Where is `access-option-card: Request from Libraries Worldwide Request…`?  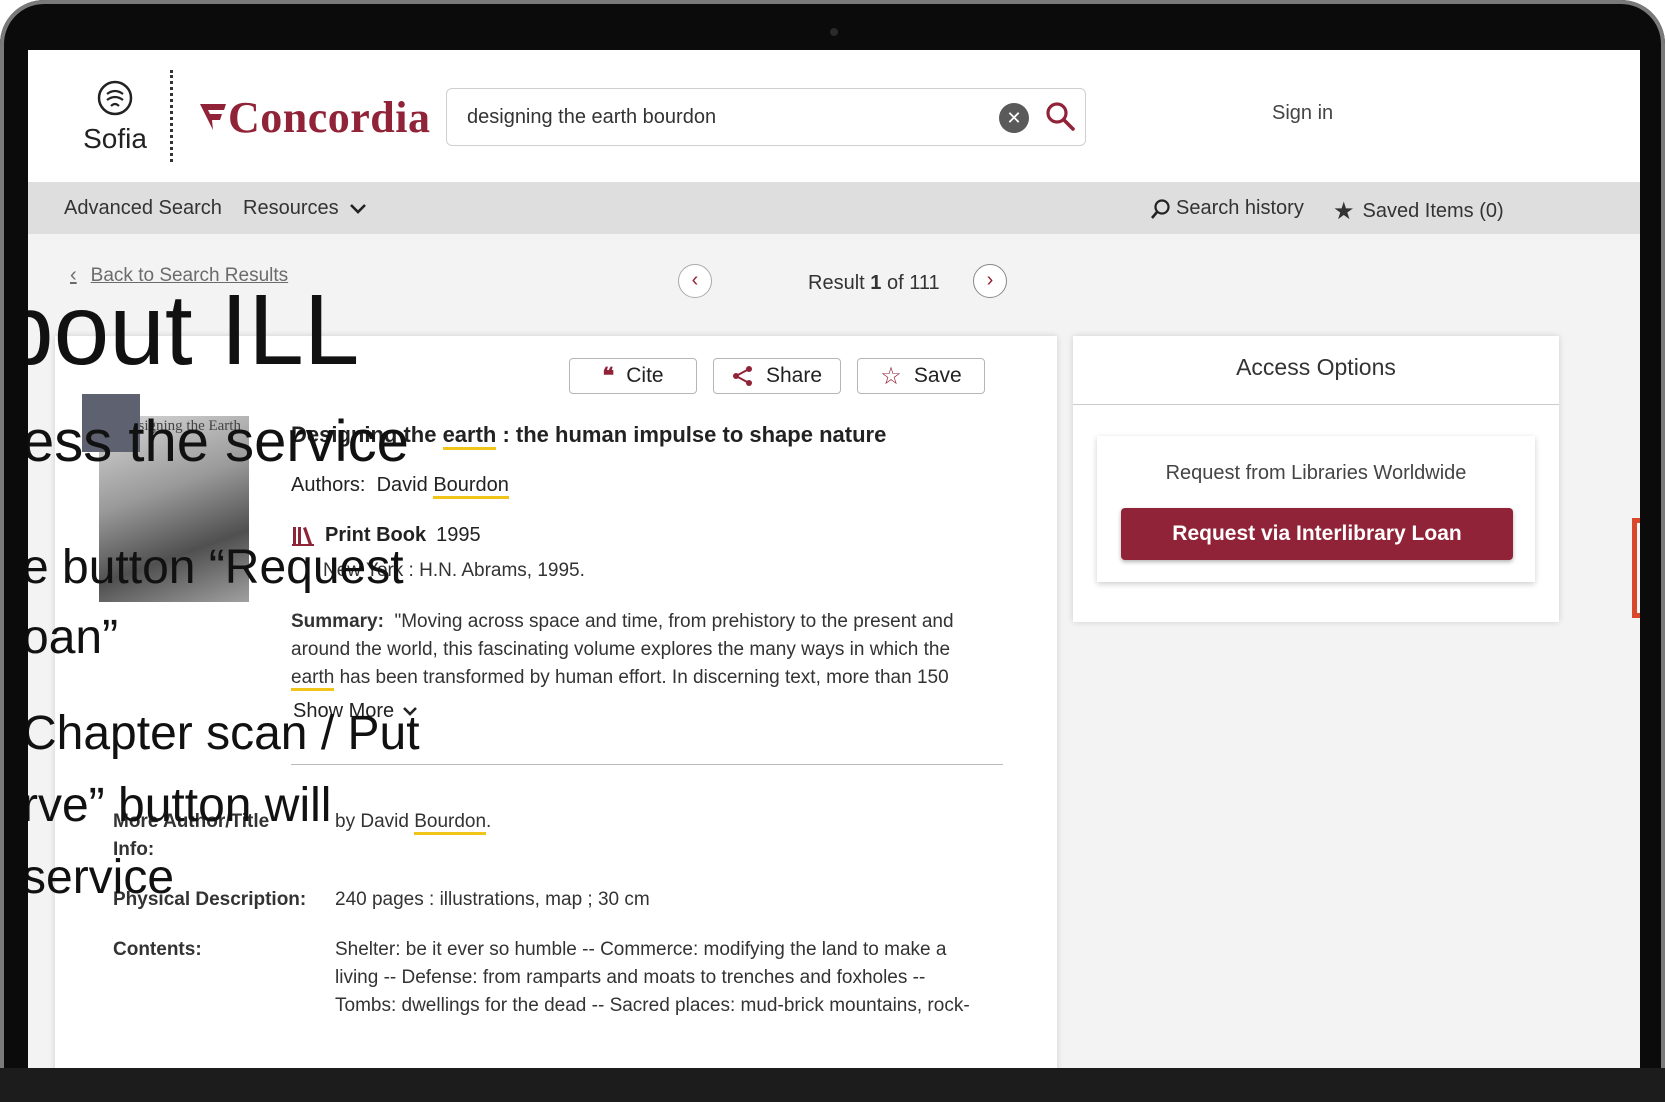
access-option-card: Request from Libraries Worldwide Request… is located at coordinates (1316, 509).